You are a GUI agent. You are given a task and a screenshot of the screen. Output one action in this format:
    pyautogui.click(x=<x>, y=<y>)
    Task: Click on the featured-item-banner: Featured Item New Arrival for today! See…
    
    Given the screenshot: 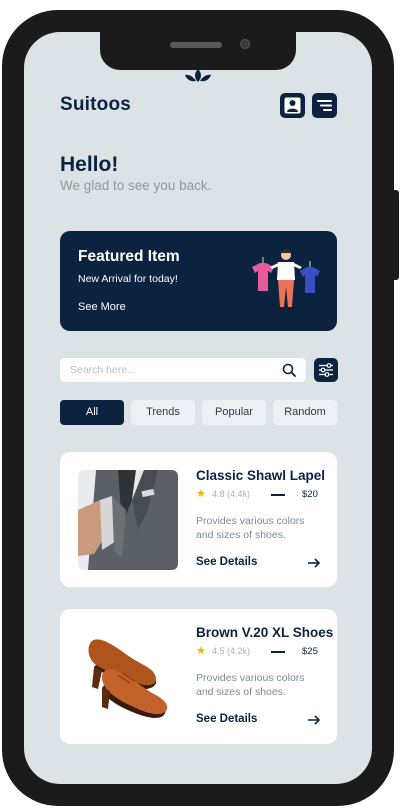 What is the action you would take?
    pyautogui.click(x=198, y=281)
    